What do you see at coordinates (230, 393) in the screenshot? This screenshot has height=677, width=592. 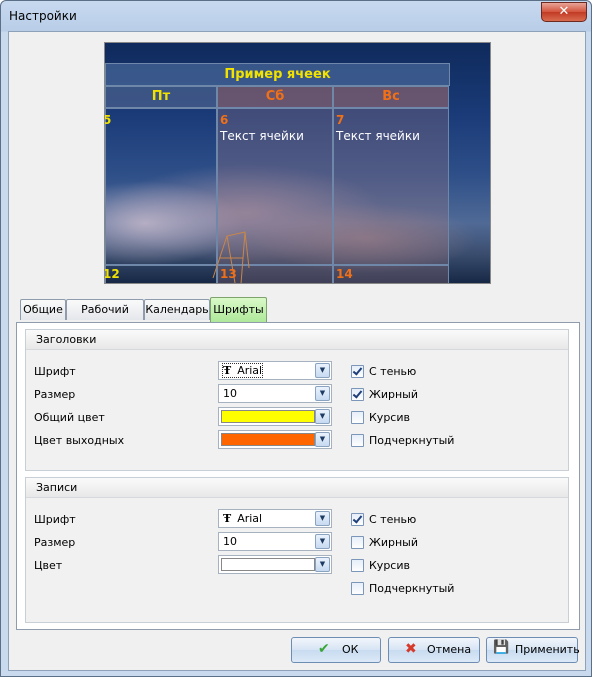 I see `headers-size-value: 10` at bounding box center [230, 393].